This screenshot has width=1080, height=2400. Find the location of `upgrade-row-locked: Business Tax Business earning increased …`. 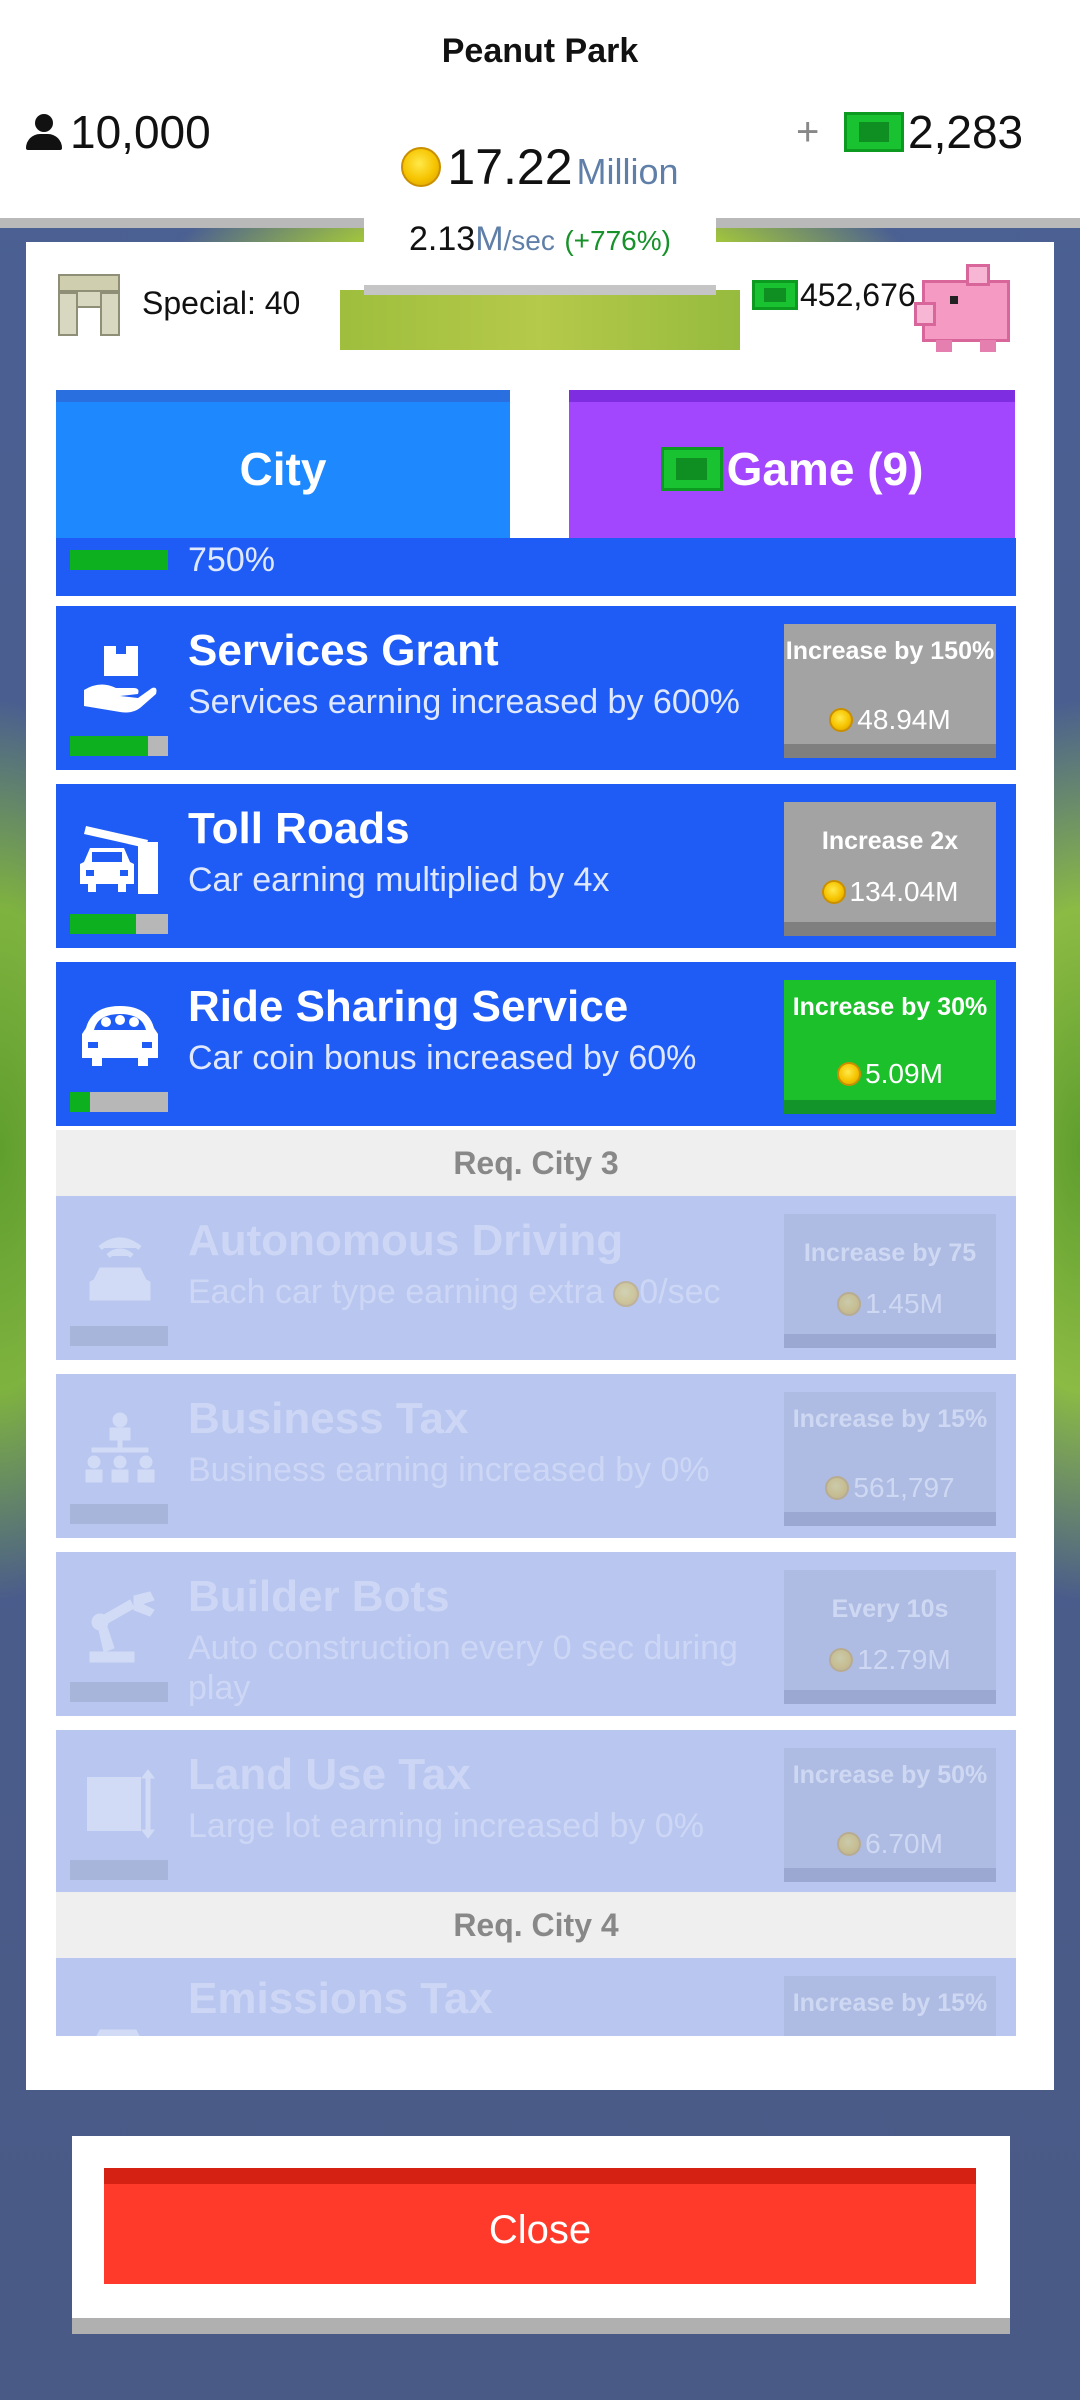

upgrade-row-locked: Business Tax Business earning increased … is located at coordinates (536, 1456).